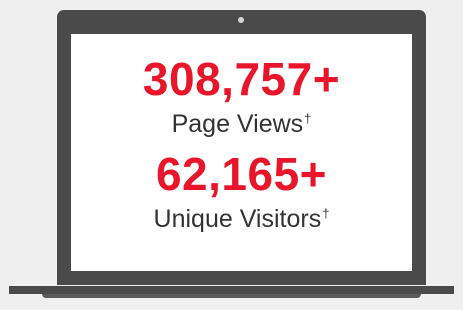 The height and width of the screenshot is (310, 463). I want to click on stat-value: 62,165+, so click(241, 174).